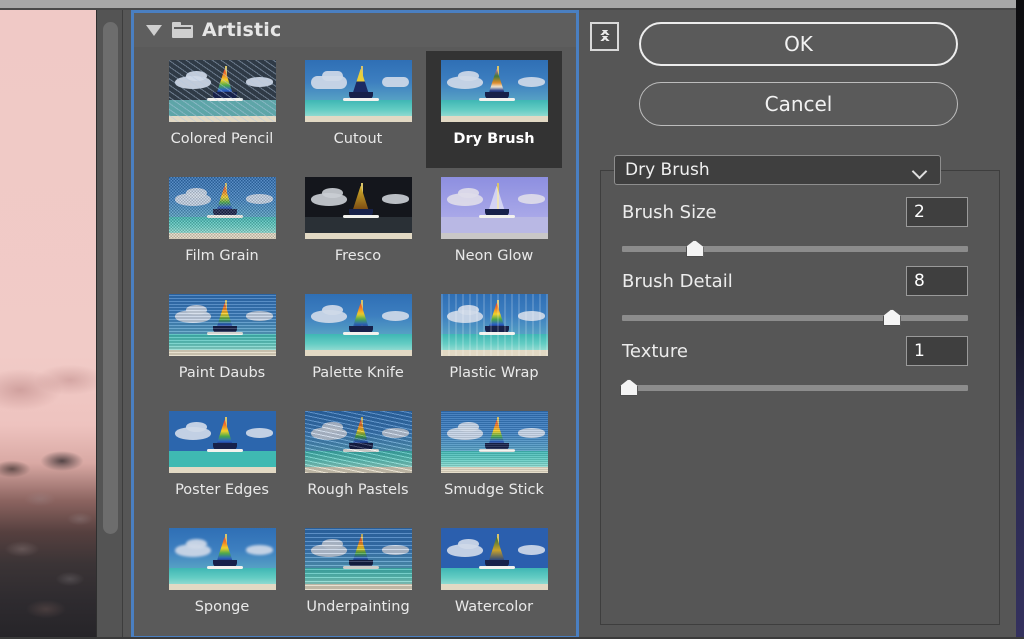 Image resolution: width=1024 pixels, height=639 pixels. What do you see at coordinates (110, 278) in the screenshot?
I see `vertical-scrollbar-thumb` at bounding box center [110, 278].